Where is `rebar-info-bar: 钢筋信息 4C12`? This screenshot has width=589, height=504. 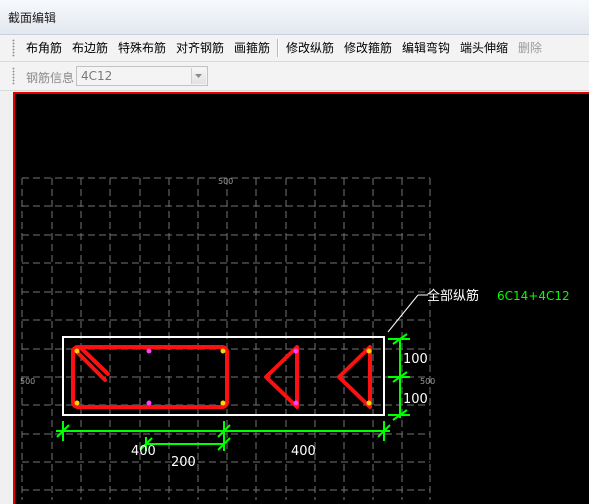
rebar-info-bar: 钢筋信息 4C12 is located at coordinates (294, 76).